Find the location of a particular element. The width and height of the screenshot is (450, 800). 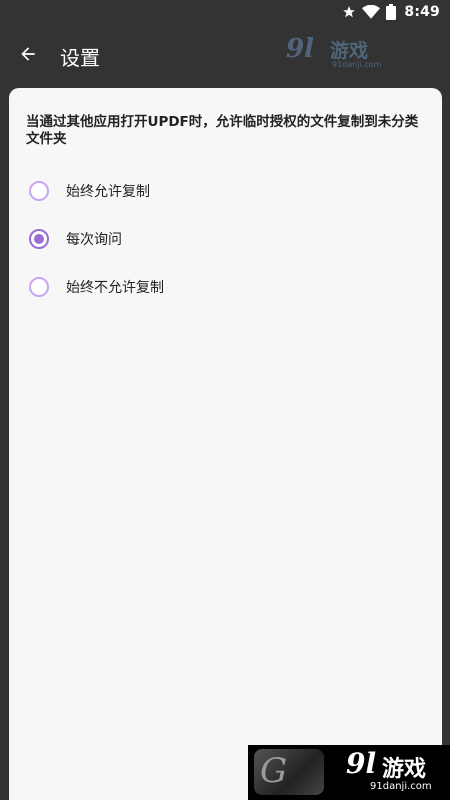

battery-icon is located at coordinates (391, 12).